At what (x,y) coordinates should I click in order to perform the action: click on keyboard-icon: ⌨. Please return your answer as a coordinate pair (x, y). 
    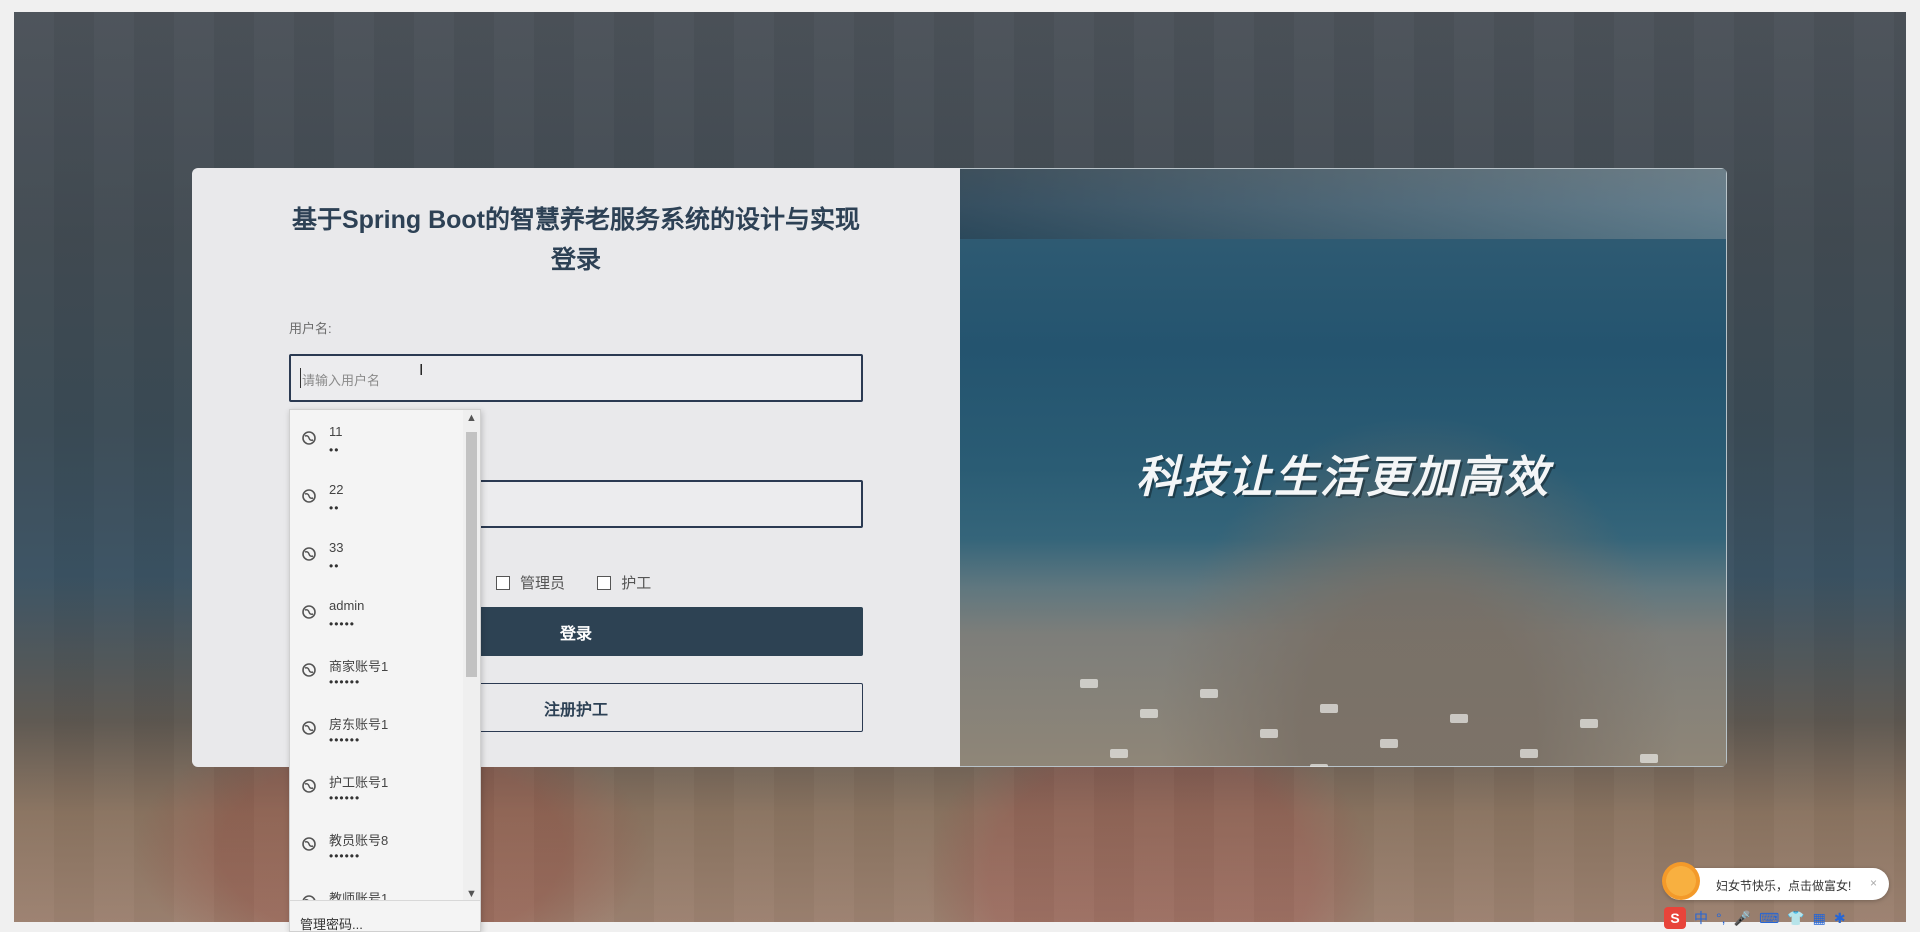
    Looking at the image, I should click on (1769, 918).